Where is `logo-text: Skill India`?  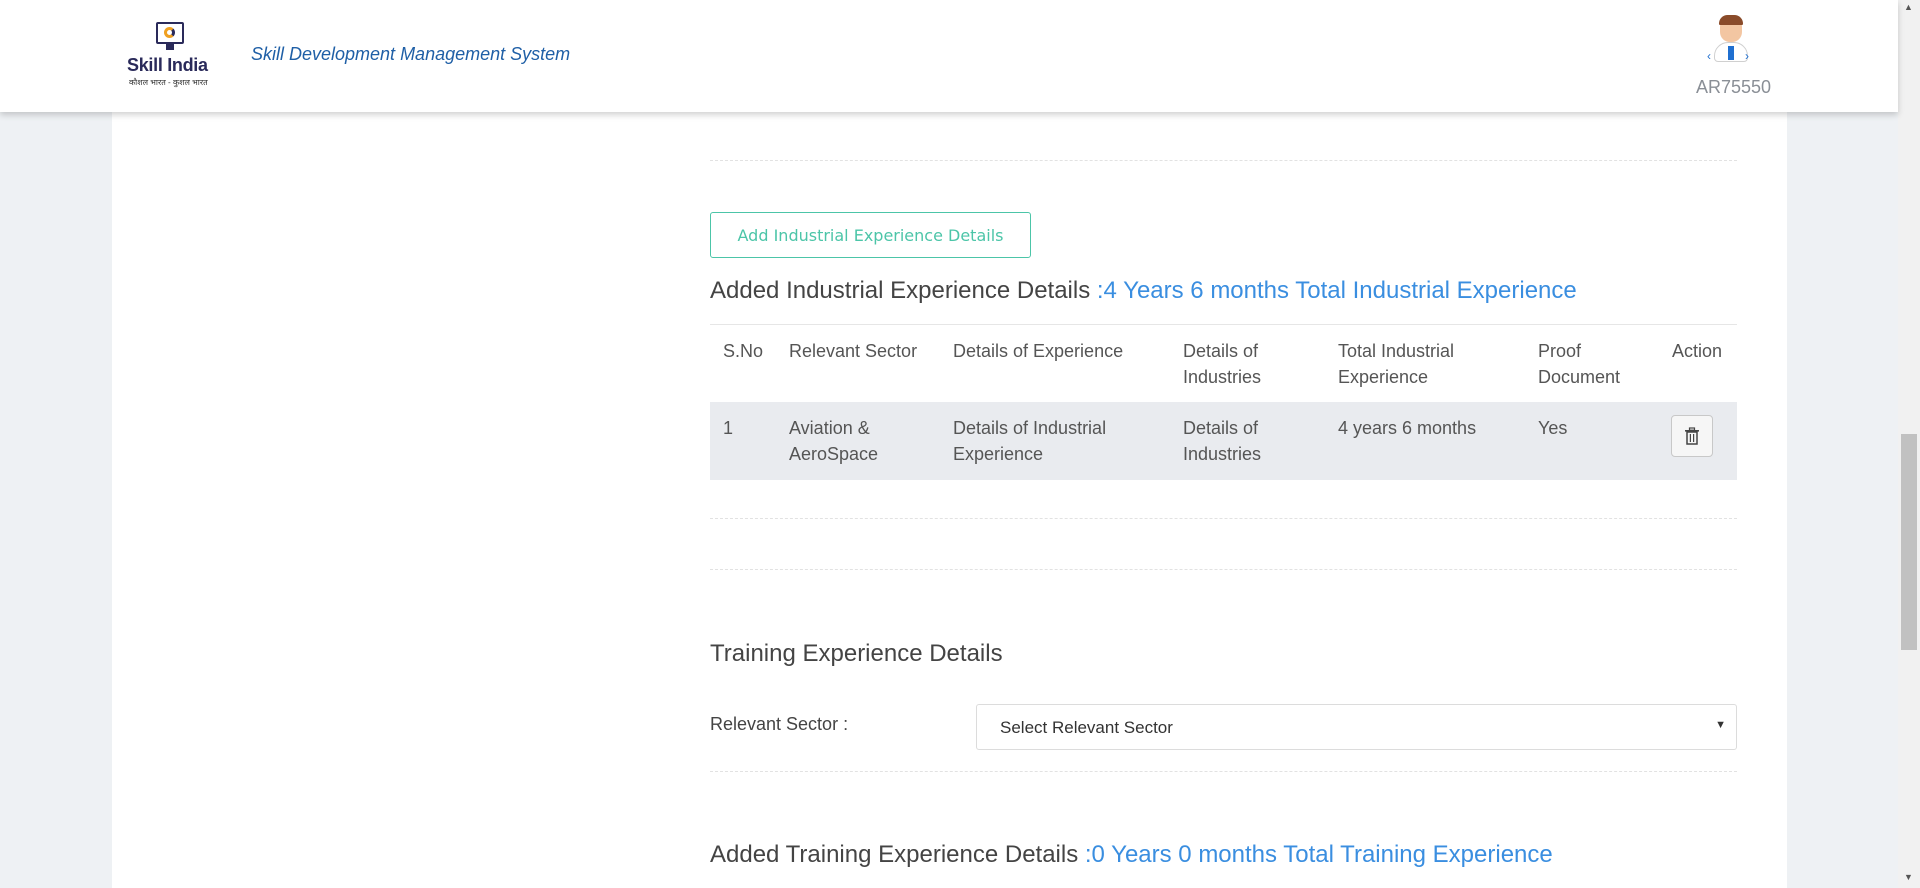
logo-text: Skill India is located at coordinates (167, 65).